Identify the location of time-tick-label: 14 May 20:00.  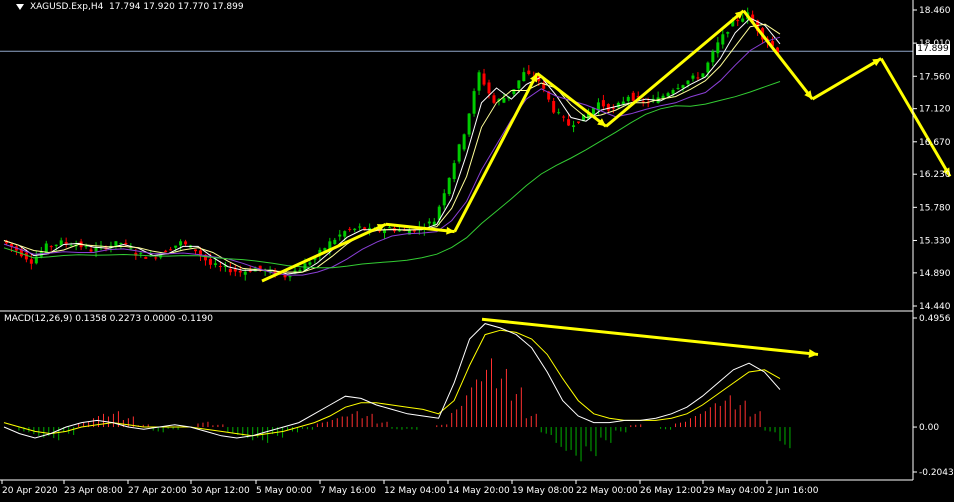
(479, 491).